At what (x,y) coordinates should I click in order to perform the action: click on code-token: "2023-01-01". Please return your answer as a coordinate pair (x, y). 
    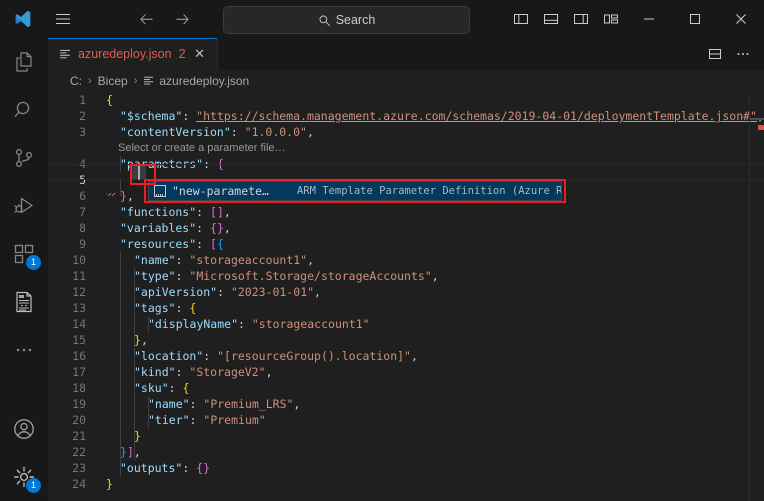
    Looking at the image, I should click on (272, 292).